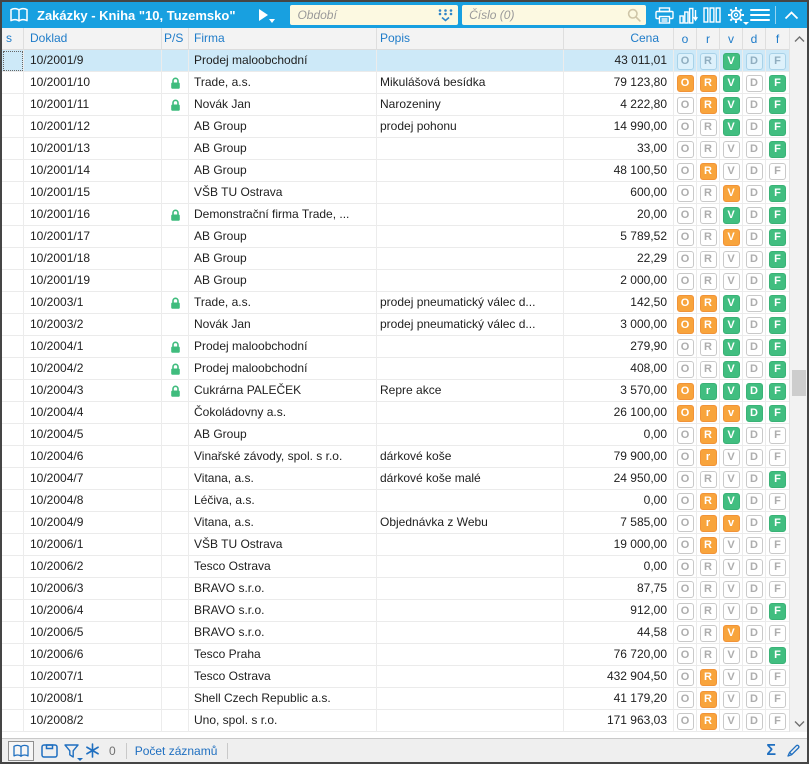  I want to click on column-header-s: s, so click(13, 39).